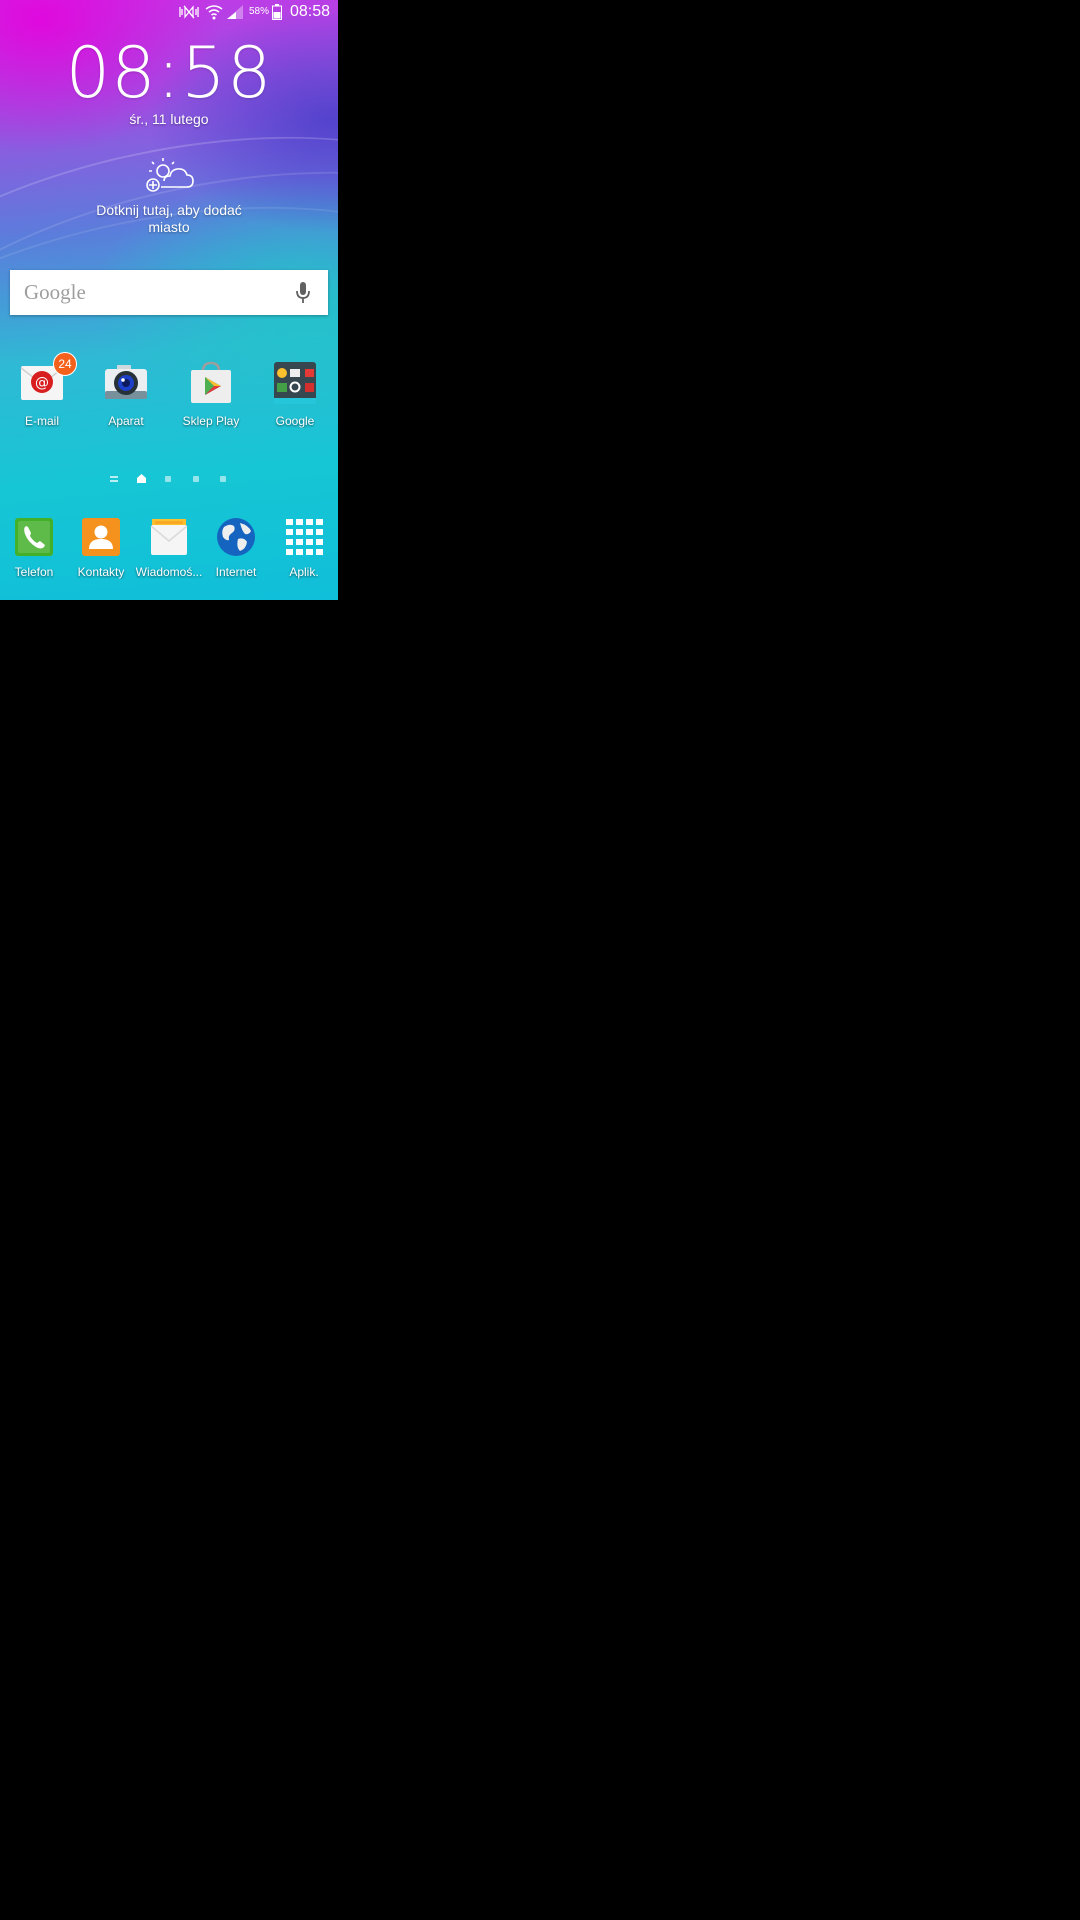 This screenshot has height=1920, width=1080. I want to click on camera-icon, so click(126, 383).